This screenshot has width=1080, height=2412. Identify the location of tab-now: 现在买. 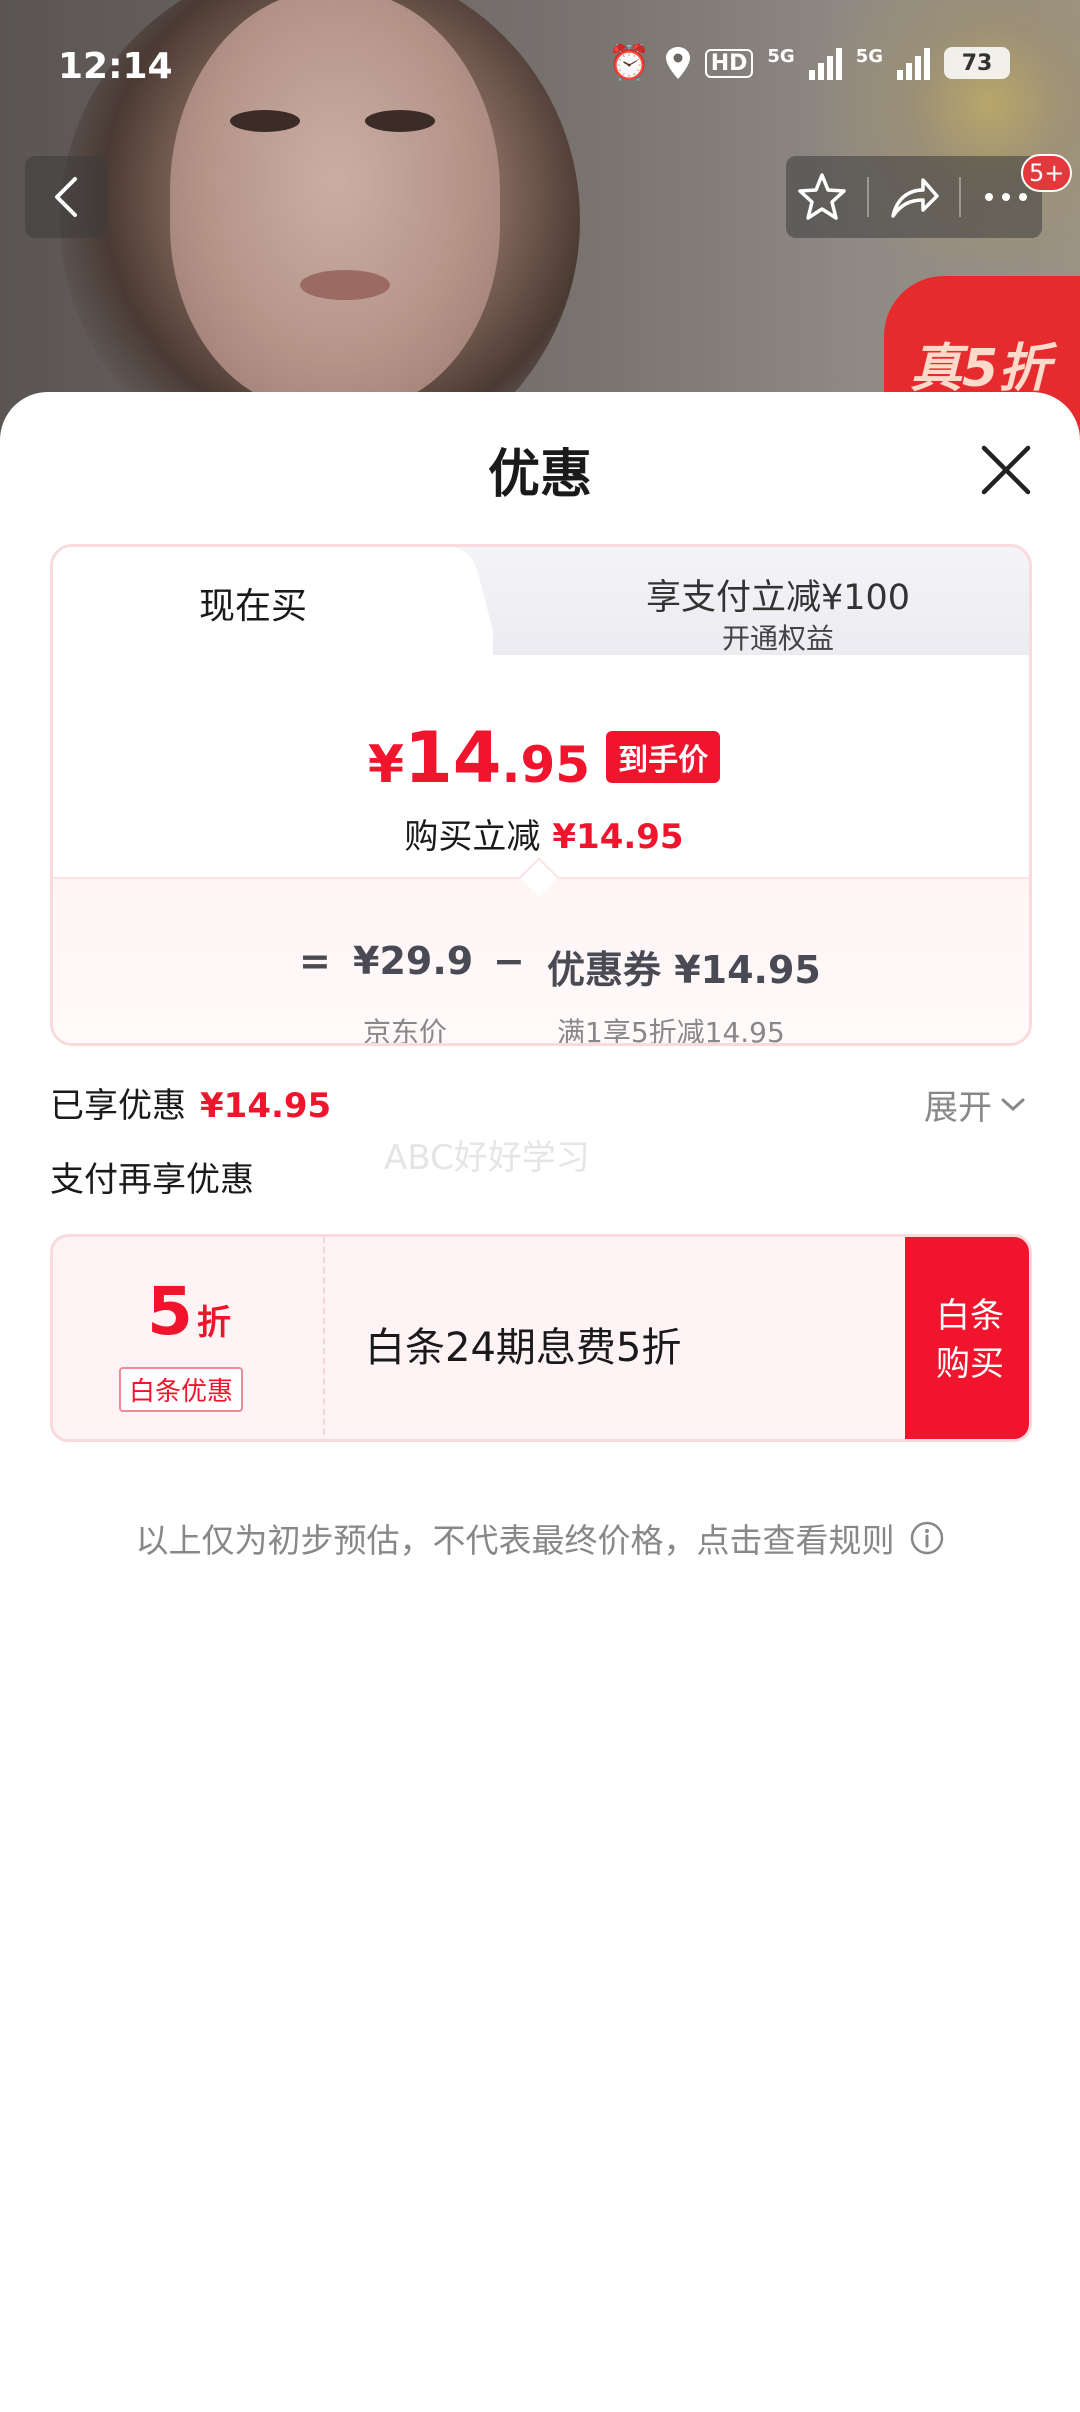
(253, 603).